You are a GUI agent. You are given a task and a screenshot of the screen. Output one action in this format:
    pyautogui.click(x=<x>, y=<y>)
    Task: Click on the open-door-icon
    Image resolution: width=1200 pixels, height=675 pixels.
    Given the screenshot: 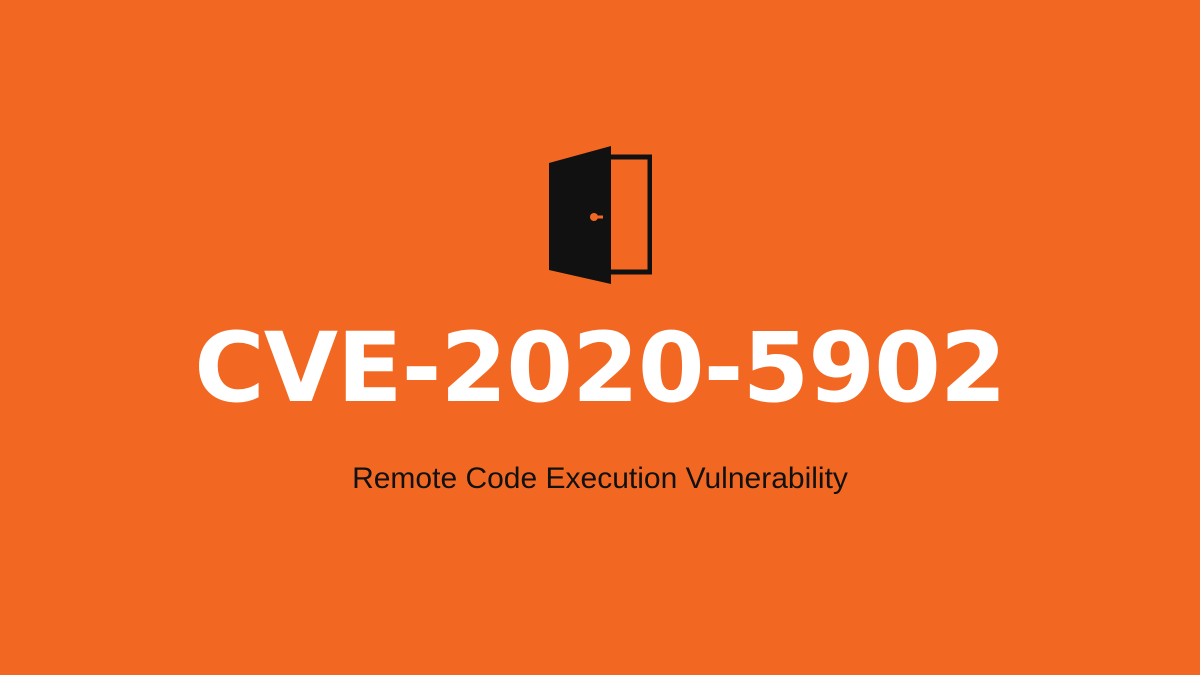 What is the action you would take?
    pyautogui.click(x=600, y=215)
    